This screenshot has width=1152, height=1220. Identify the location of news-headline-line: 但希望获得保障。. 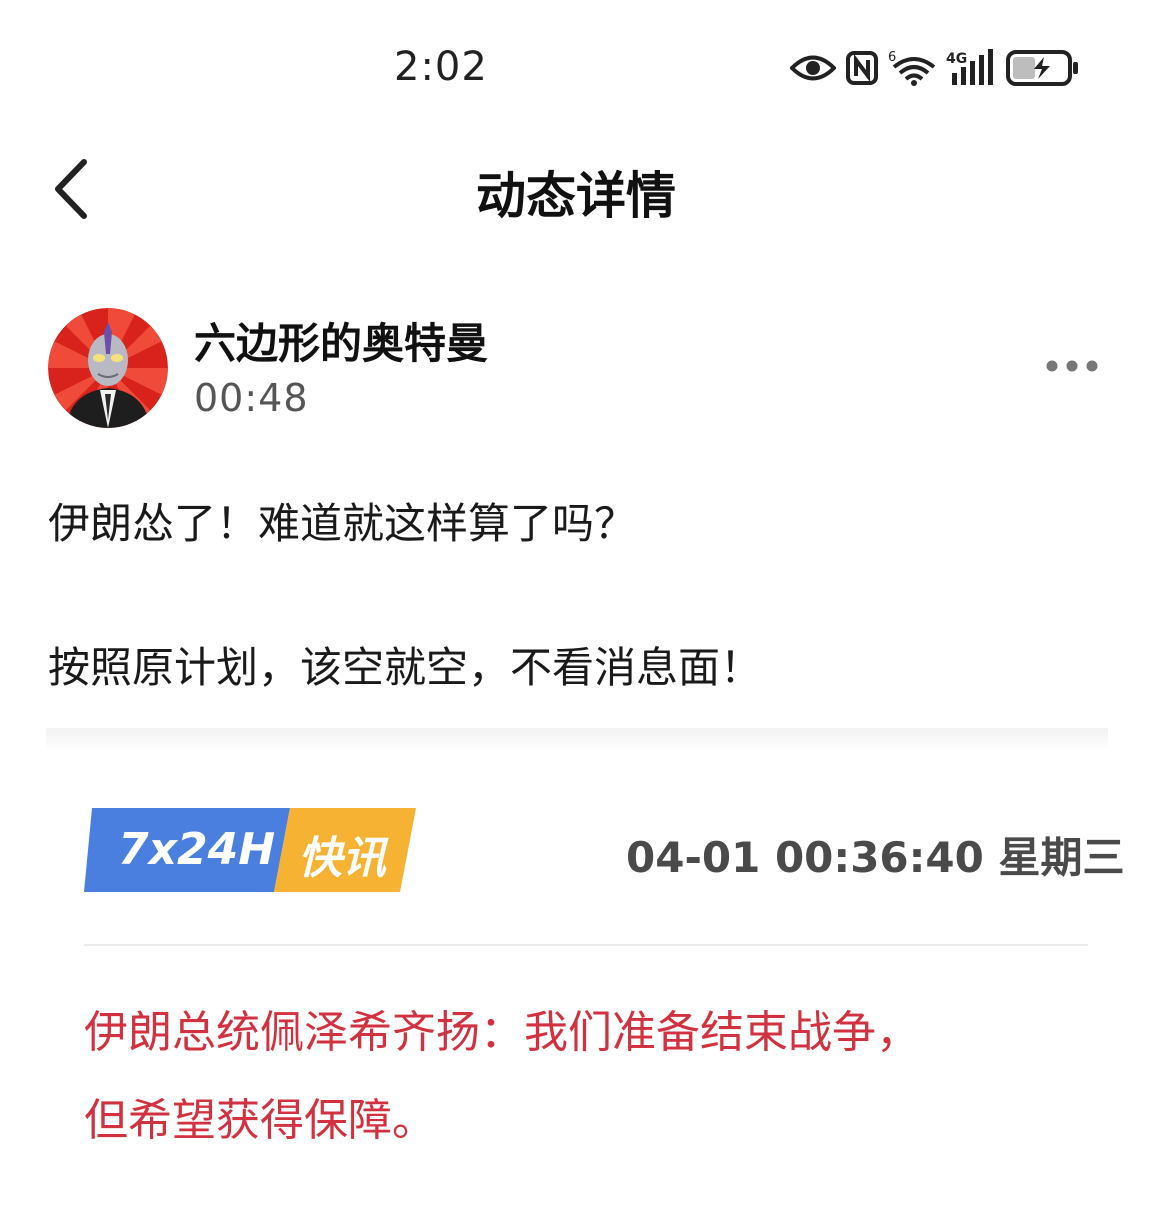
(260, 1120).